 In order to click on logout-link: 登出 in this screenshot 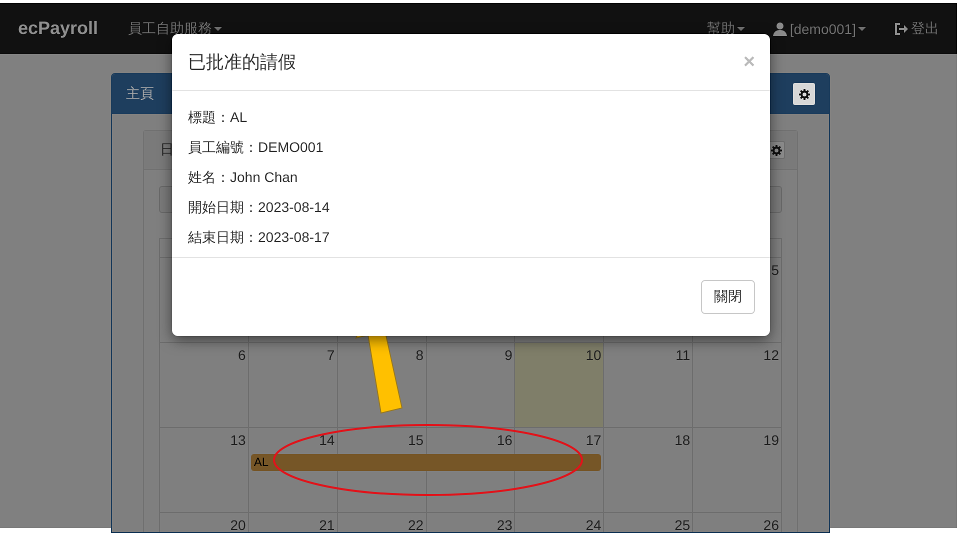, I will do `click(916, 29)`.